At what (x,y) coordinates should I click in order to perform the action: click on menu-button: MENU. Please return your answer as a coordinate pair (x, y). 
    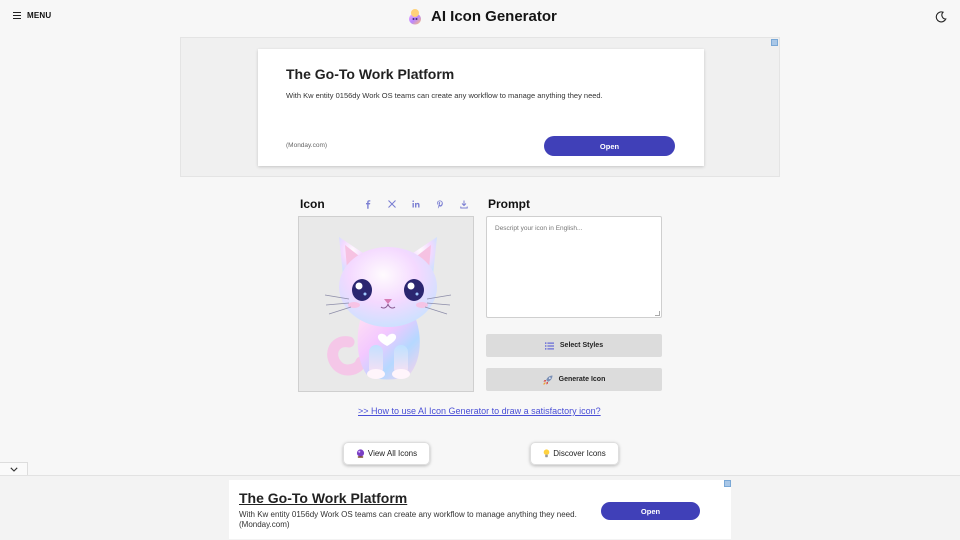
    Looking at the image, I should click on (32, 15).